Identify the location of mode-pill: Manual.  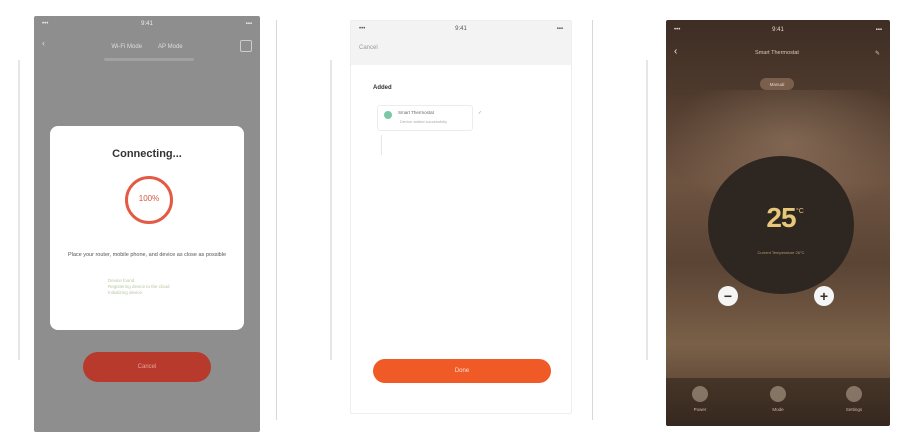
(777, 84).